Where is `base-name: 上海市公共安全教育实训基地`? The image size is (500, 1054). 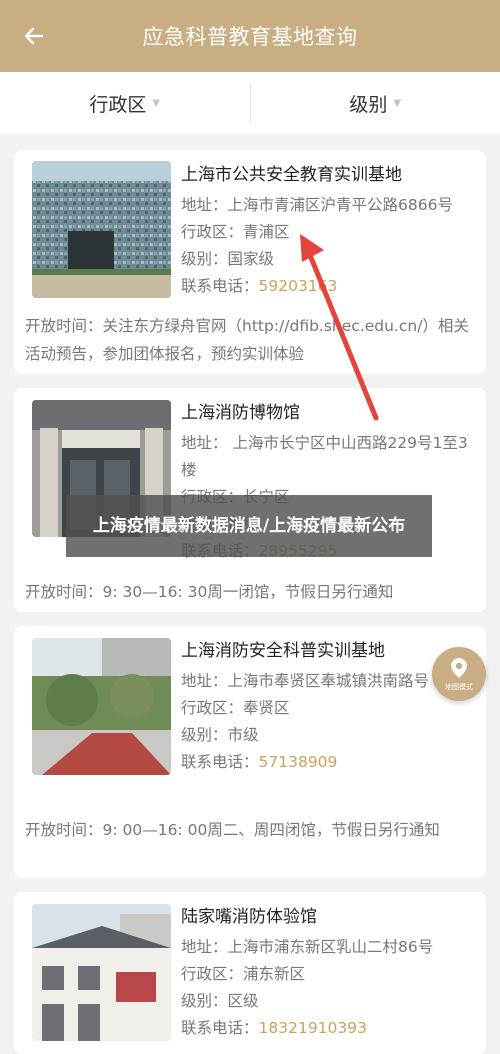
base-name: 上海市公共安全教育实训基地 is located at coordinates (291, 175).